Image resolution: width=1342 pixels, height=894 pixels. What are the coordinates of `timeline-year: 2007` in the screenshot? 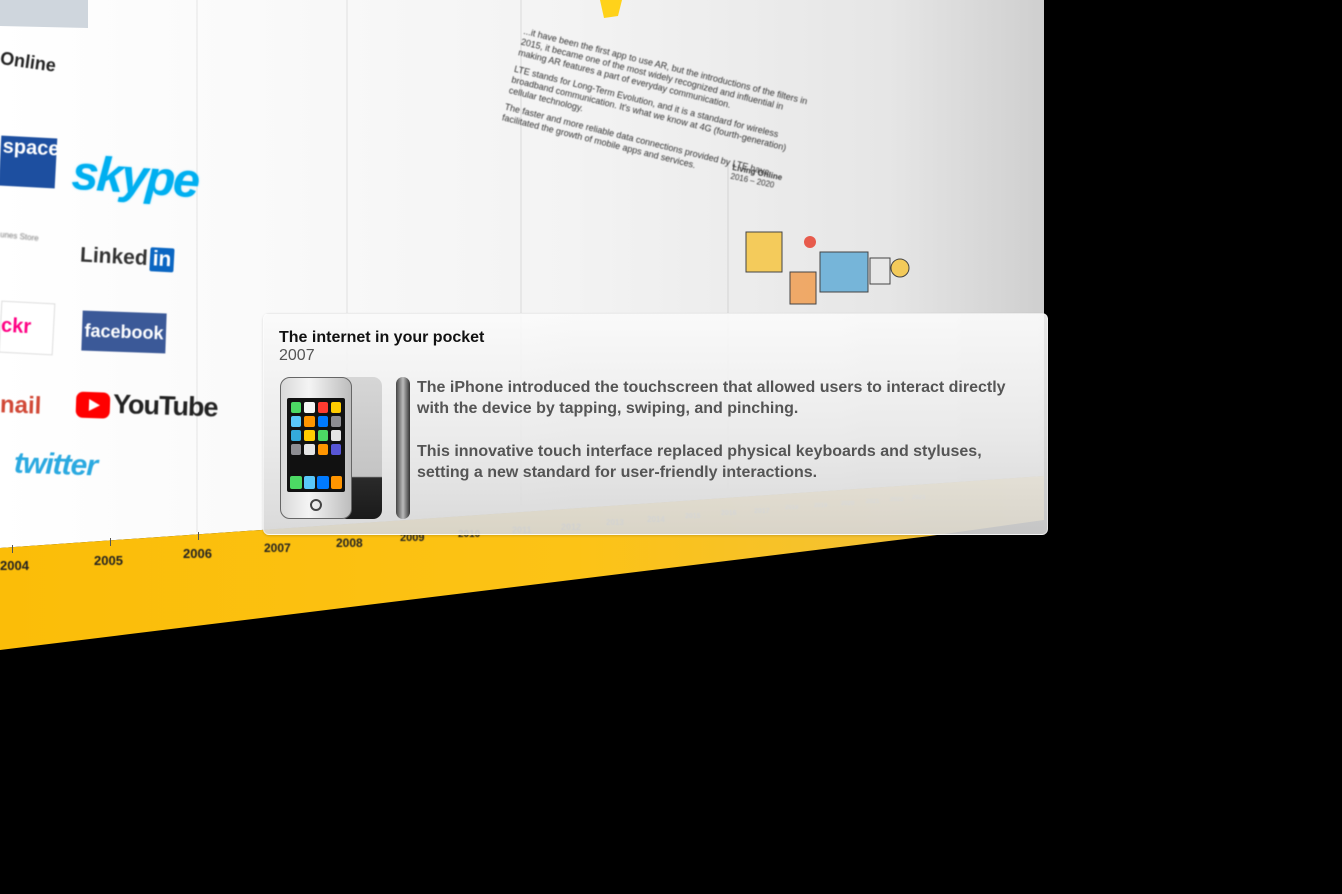 It's located at (277, 548).